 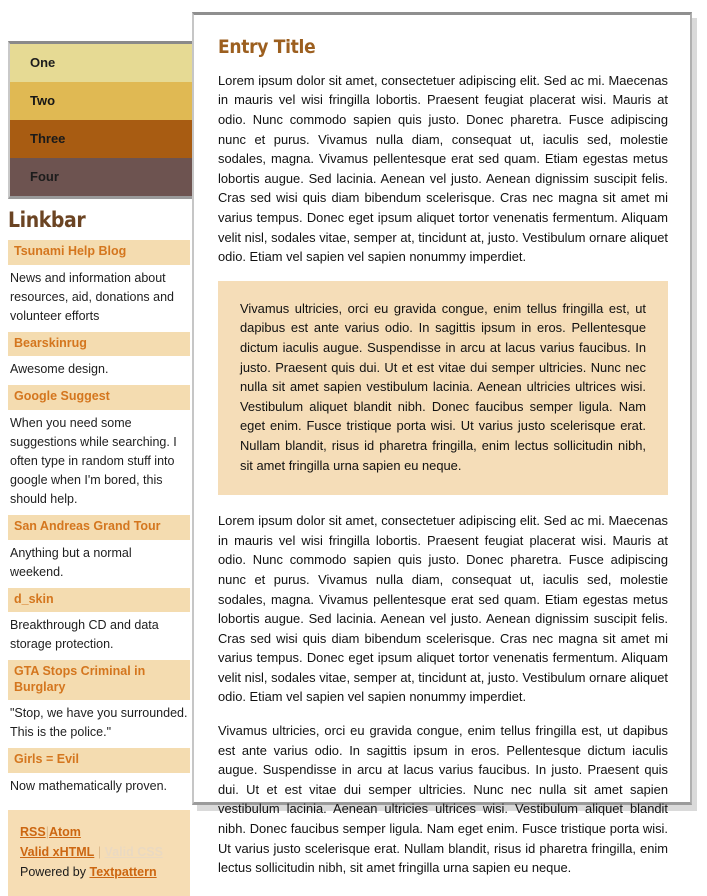 What do you see at coordinates (101, 101) in the screenshot?
I see `nav-item-two: Two` at bounding box center [101, 101].